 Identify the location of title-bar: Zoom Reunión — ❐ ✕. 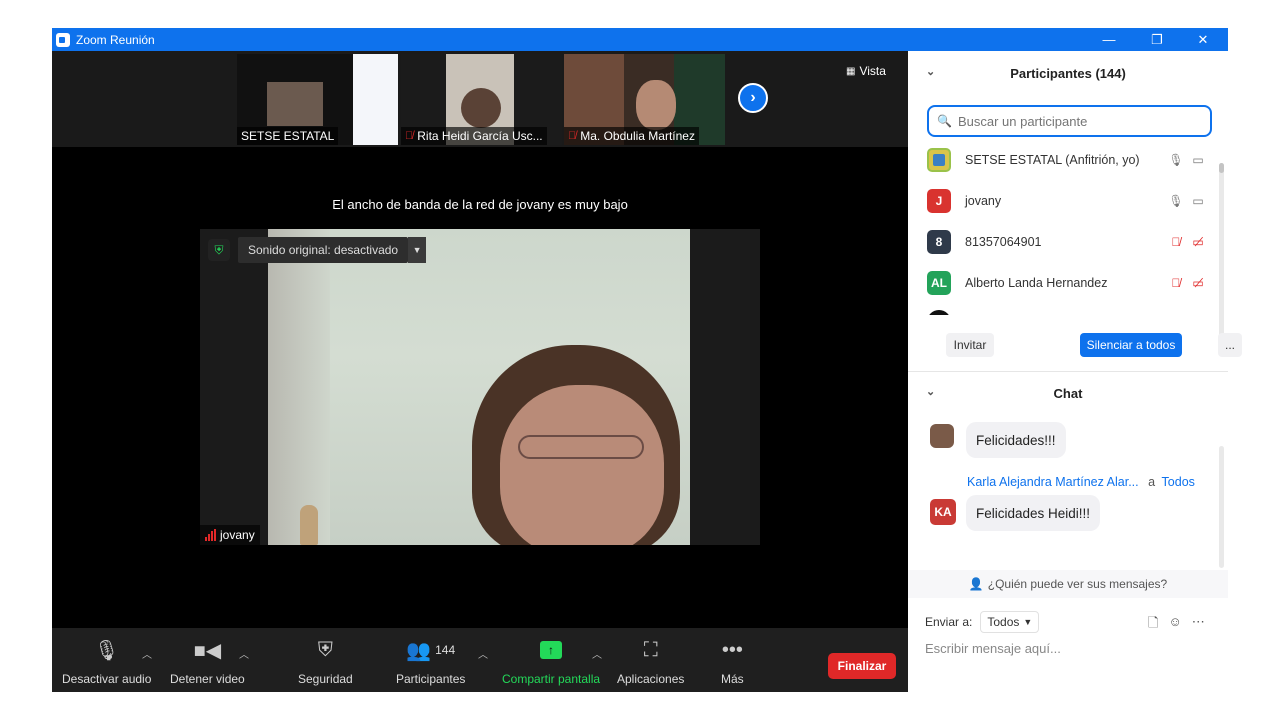
(640, 39).